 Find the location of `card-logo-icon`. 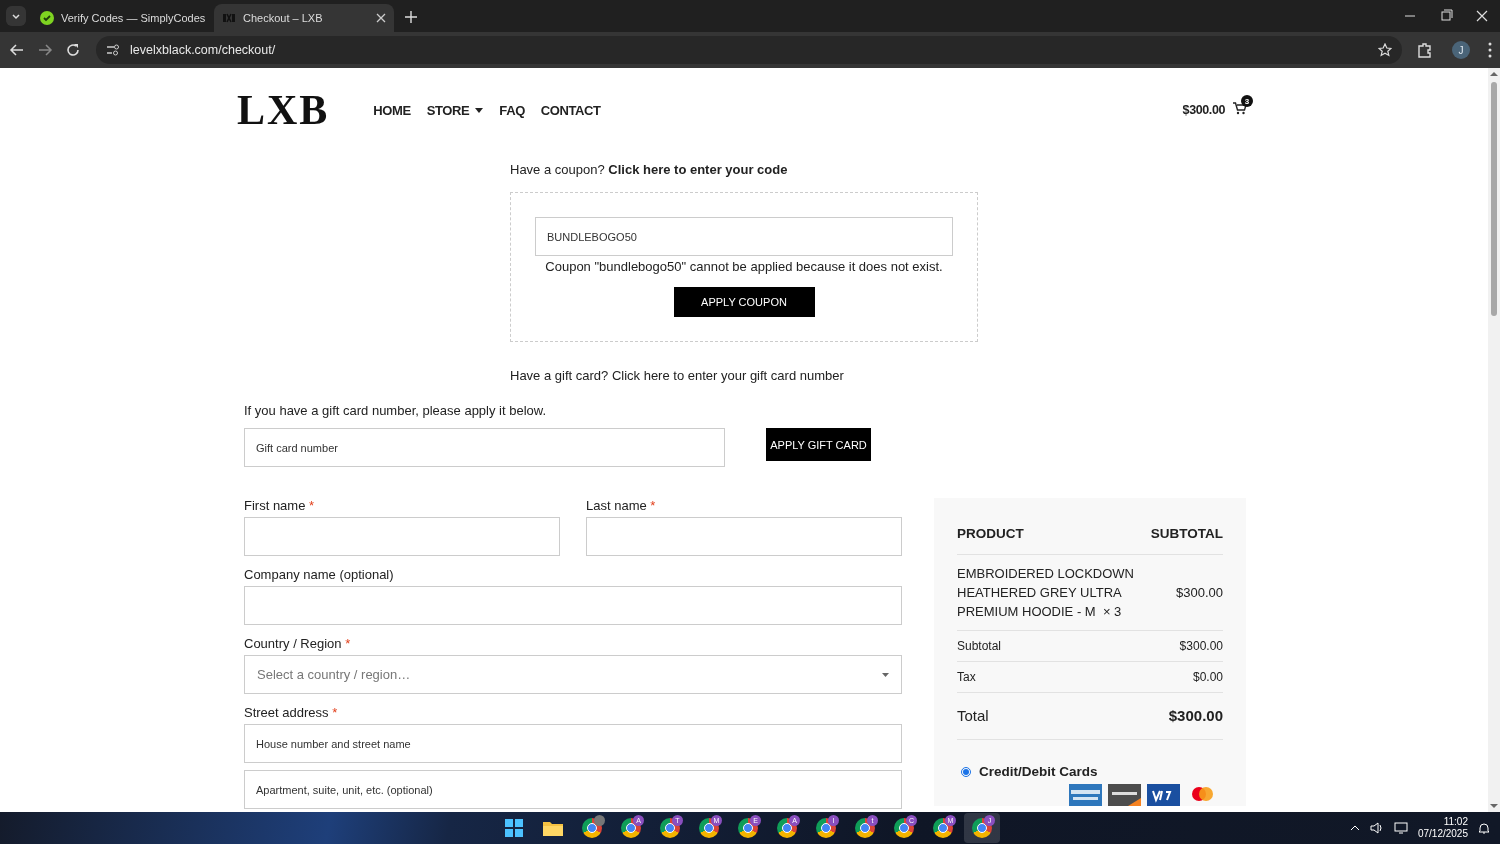

card-logo-icon is located at coordinates (1124, 795).